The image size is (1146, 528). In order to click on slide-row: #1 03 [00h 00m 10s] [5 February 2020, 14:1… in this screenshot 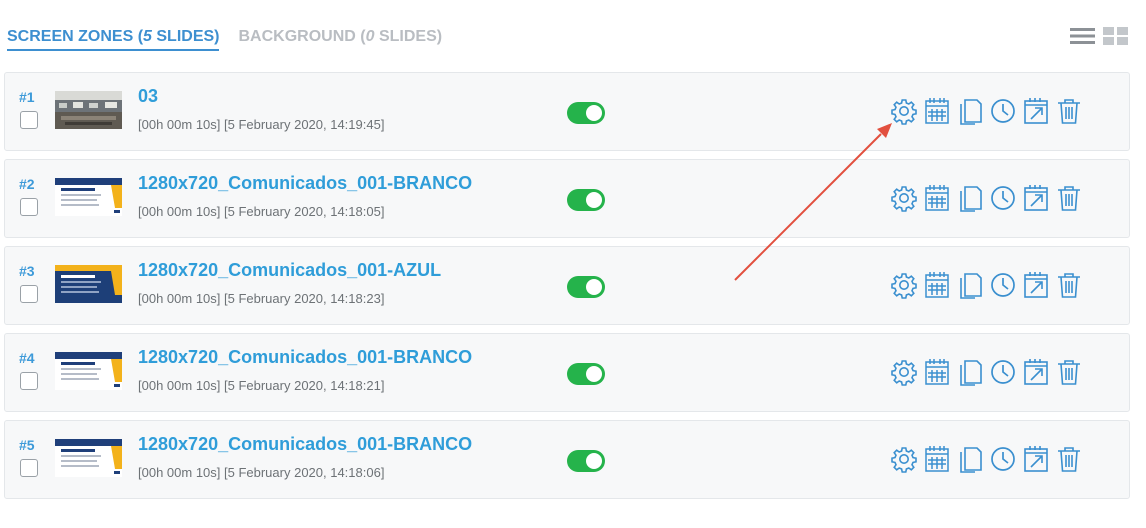, I will do `click(567, 111)`.